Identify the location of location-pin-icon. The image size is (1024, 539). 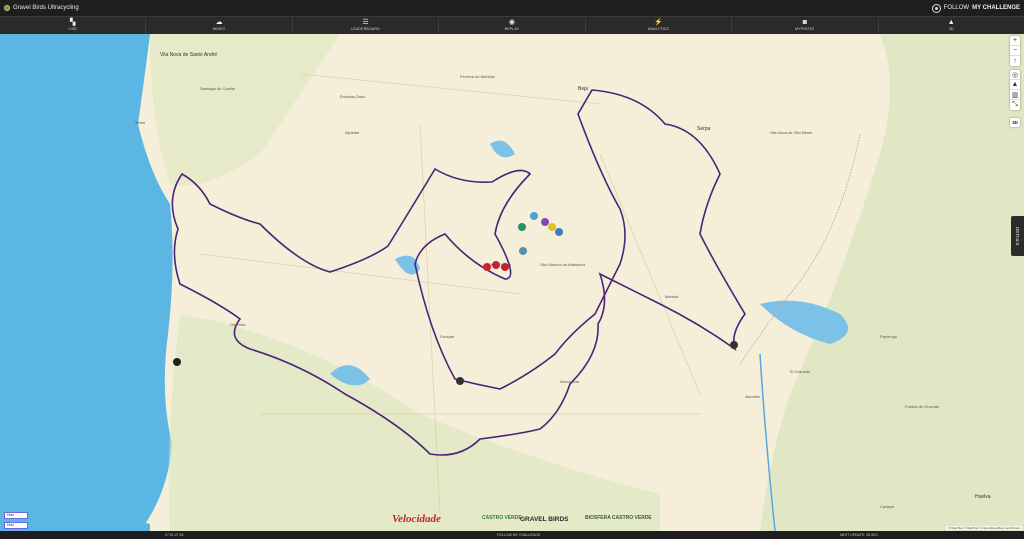
(936, 8).